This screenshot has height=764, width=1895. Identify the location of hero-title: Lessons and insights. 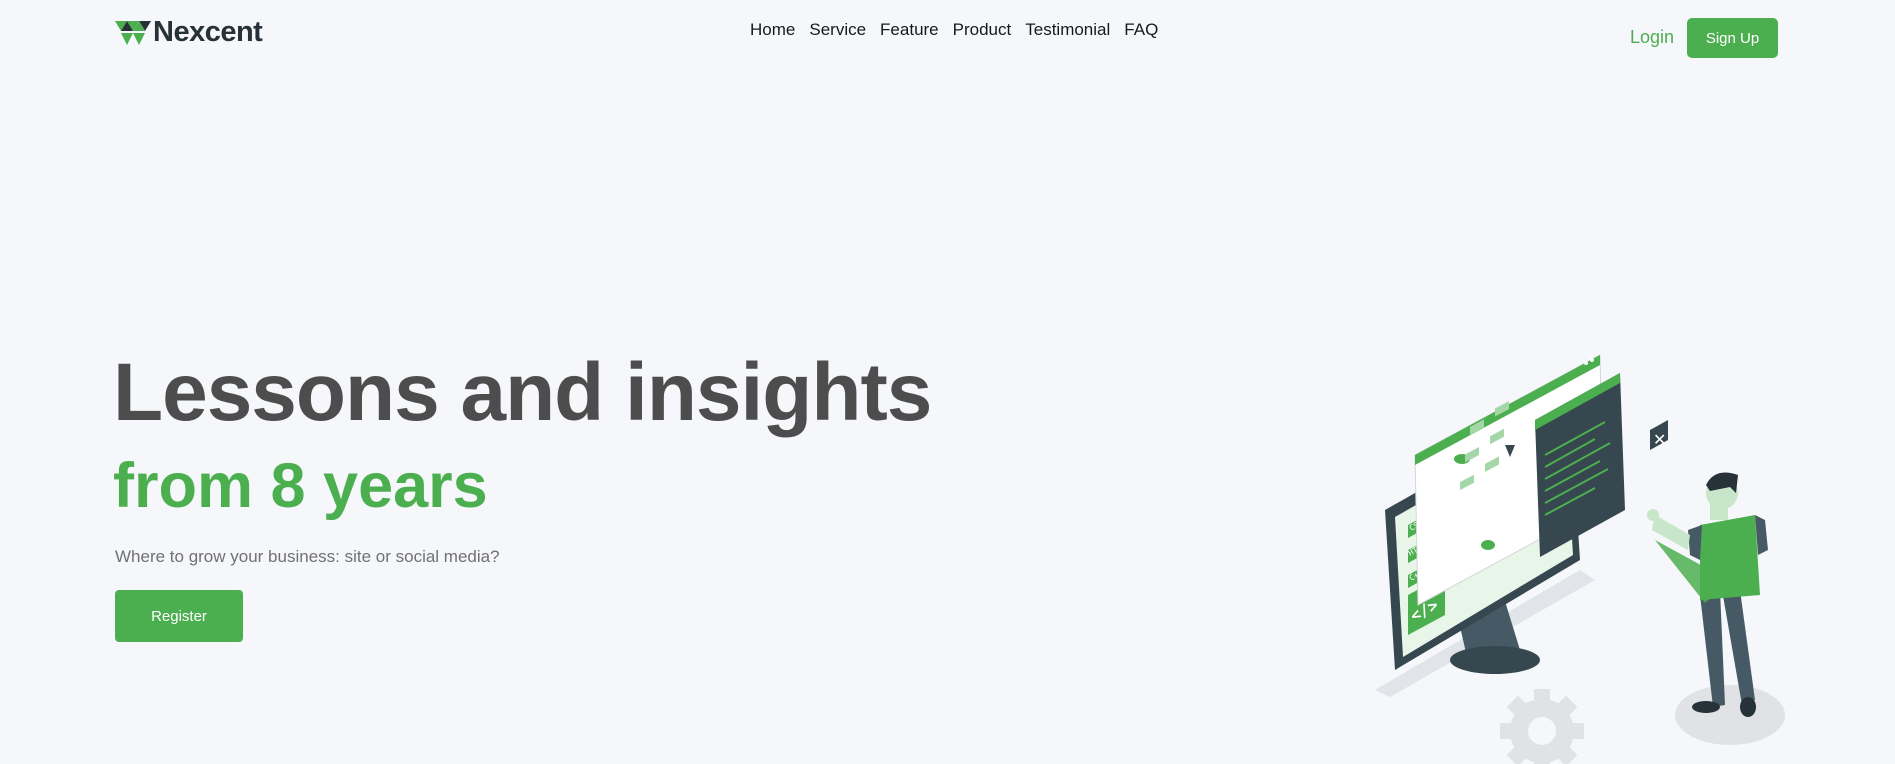
(522, 392).